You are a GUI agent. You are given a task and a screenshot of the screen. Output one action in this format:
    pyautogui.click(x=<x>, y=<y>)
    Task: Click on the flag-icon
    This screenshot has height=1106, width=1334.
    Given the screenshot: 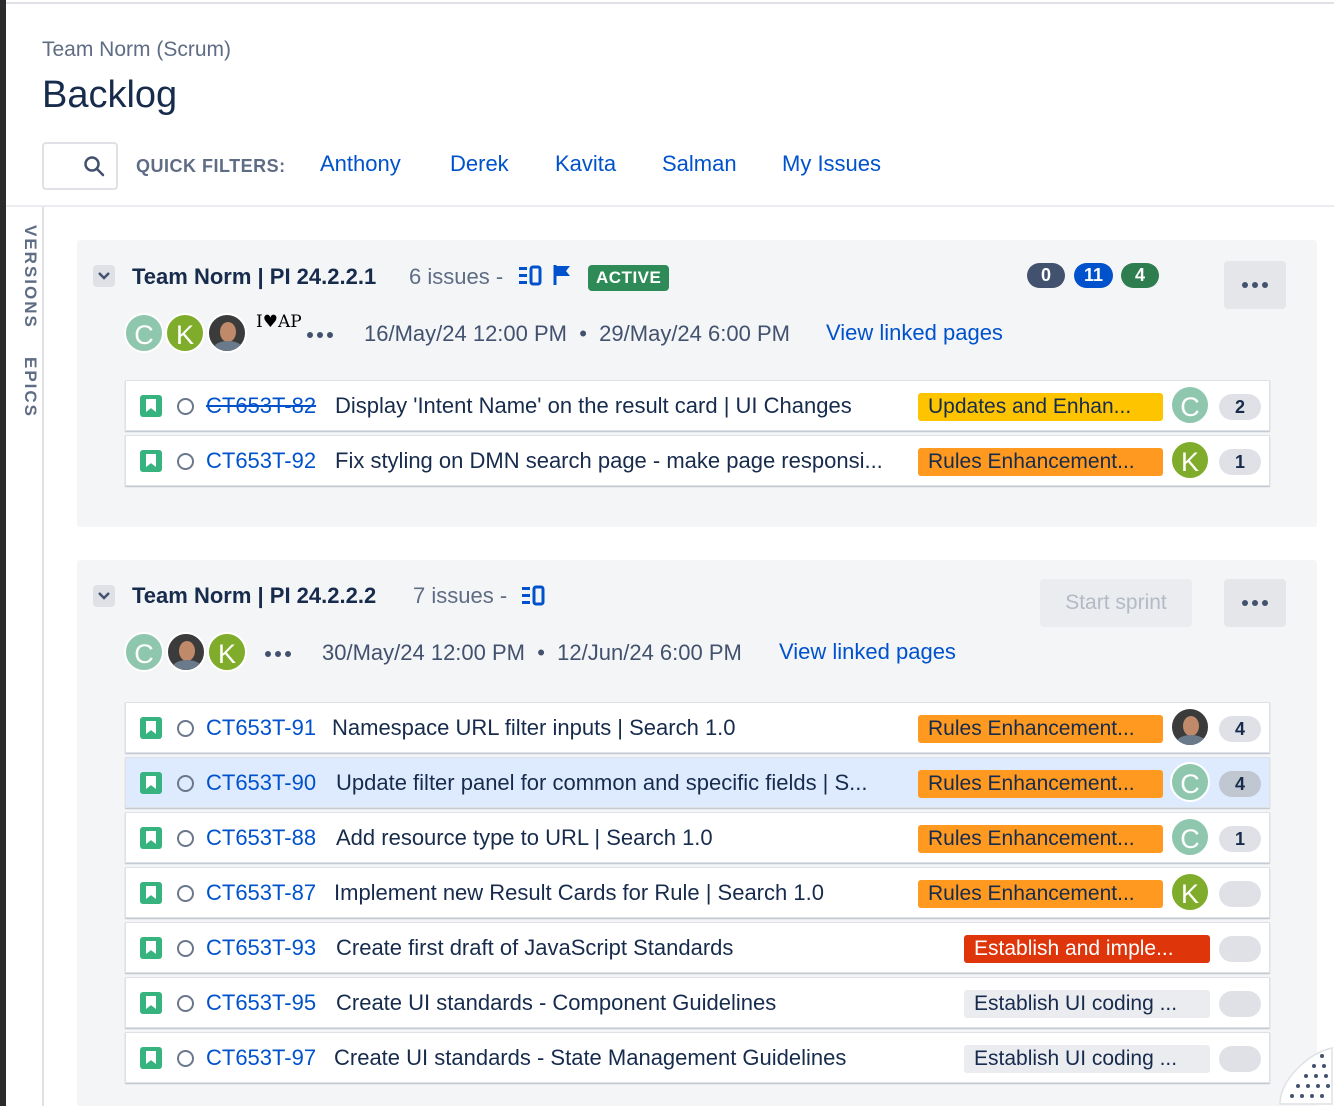 What is the action you would take?
    pyautogui.click(x=562, y=275)
    